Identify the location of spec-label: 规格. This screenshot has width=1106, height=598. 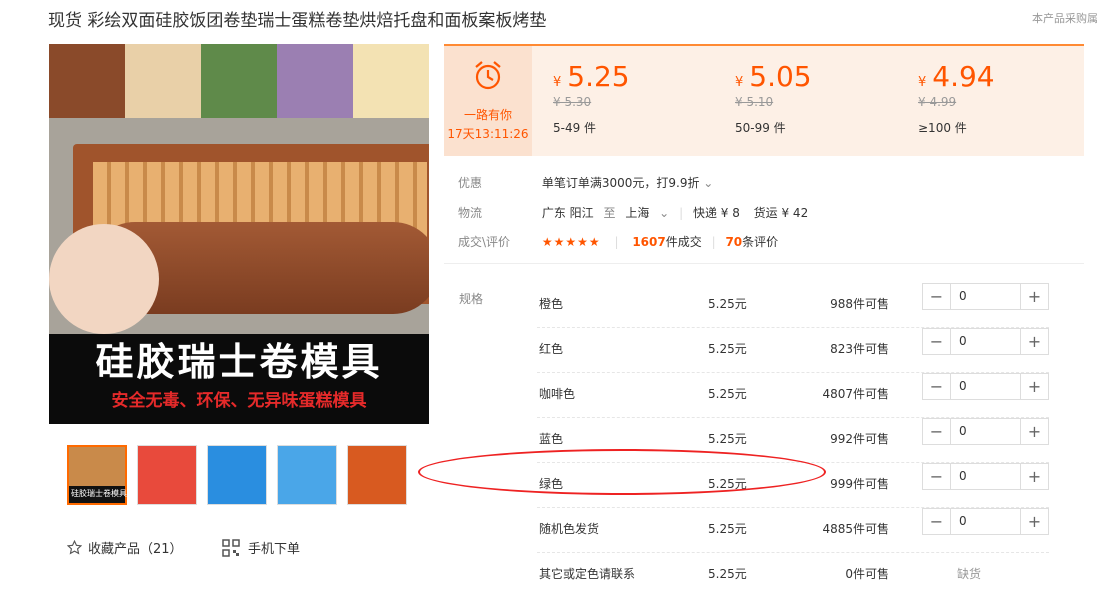
(471, 299).